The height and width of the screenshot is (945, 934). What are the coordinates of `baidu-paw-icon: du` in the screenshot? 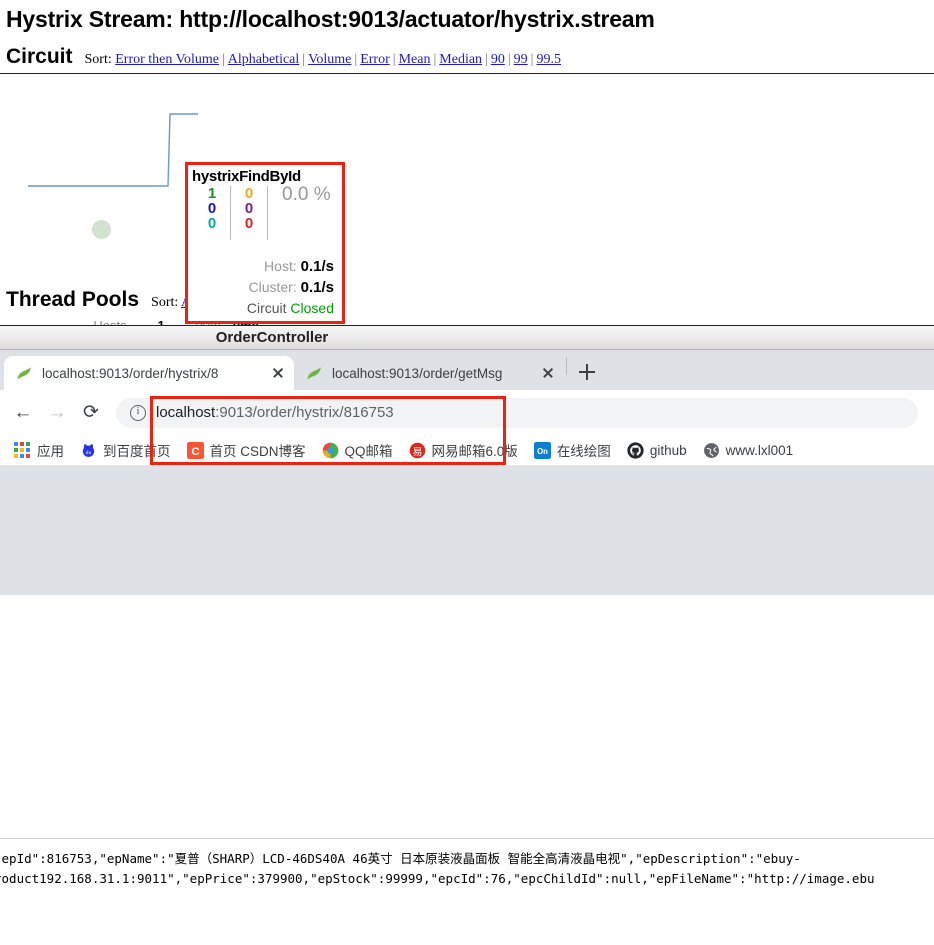 It's located at (88, 450).